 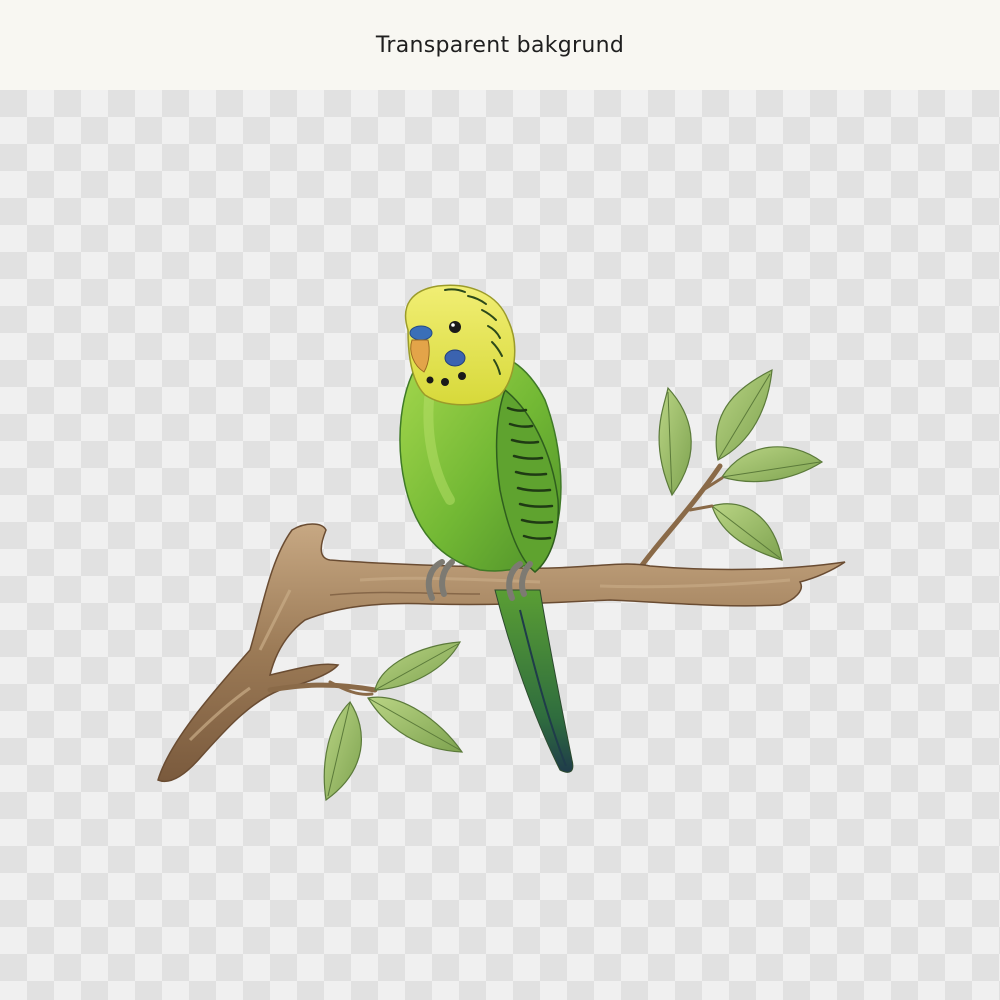 I want to click on bird-tail, so click(x=534, y=681).